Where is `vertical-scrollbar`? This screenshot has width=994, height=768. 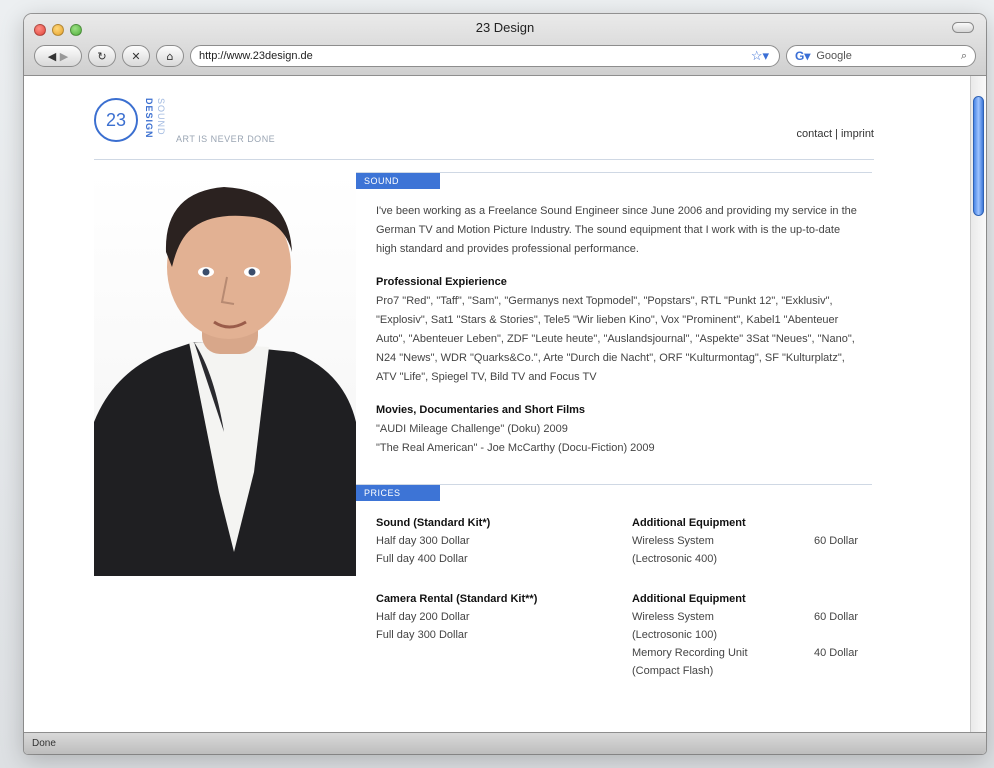
vertical-scrollbar is located at coordinates (978, 404).